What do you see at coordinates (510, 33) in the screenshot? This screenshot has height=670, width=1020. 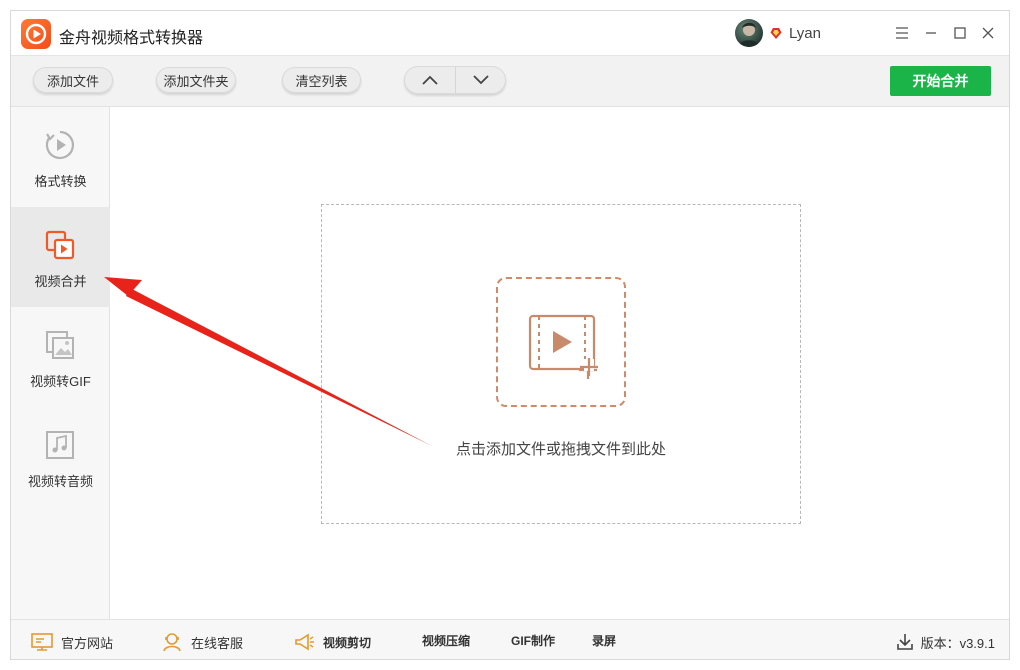 I see `title-bar: 金舟视频格式转换器 Lyan` at bounding box center [510, 33].